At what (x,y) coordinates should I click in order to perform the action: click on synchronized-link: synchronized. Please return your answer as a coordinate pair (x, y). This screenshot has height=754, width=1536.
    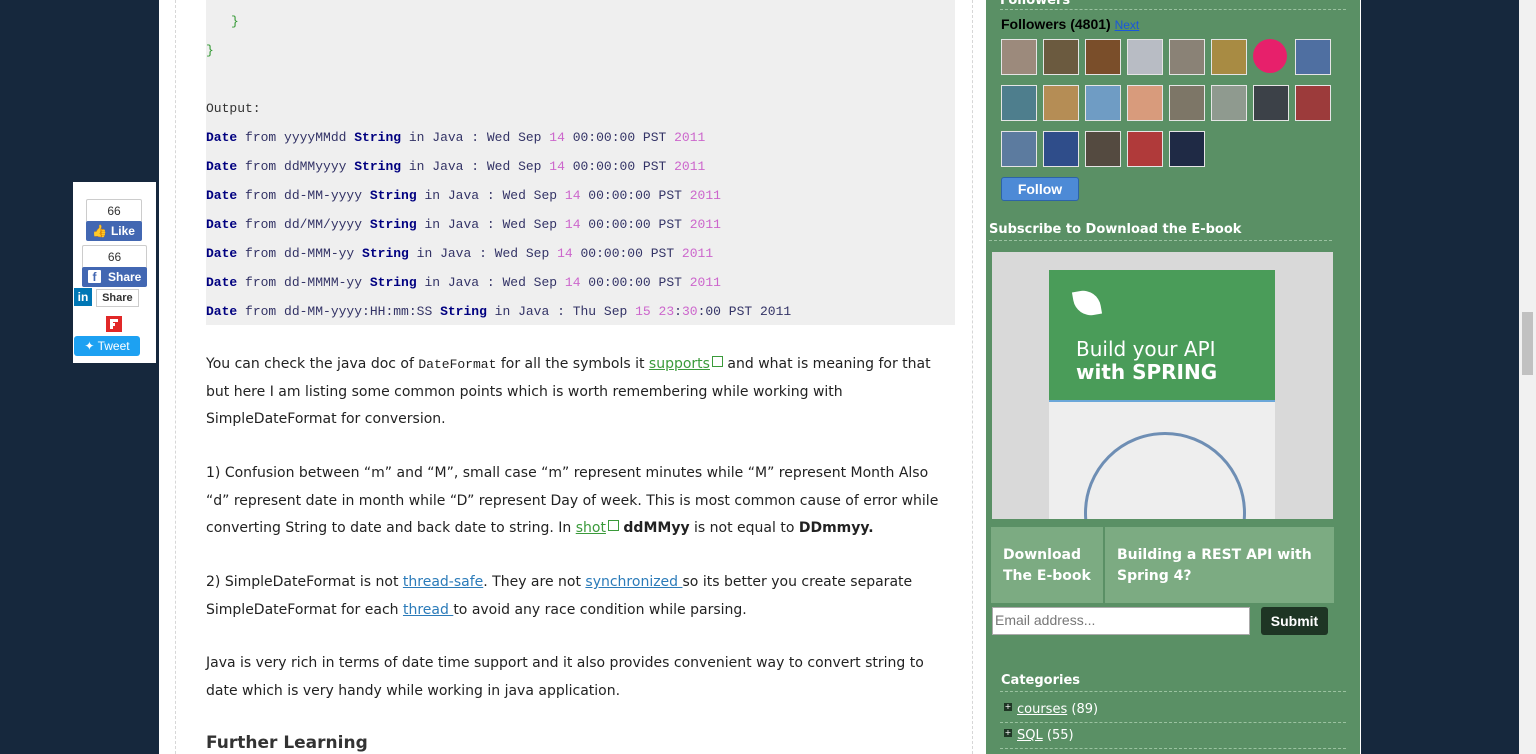
    Looking at the image, I should click on (633, 582).